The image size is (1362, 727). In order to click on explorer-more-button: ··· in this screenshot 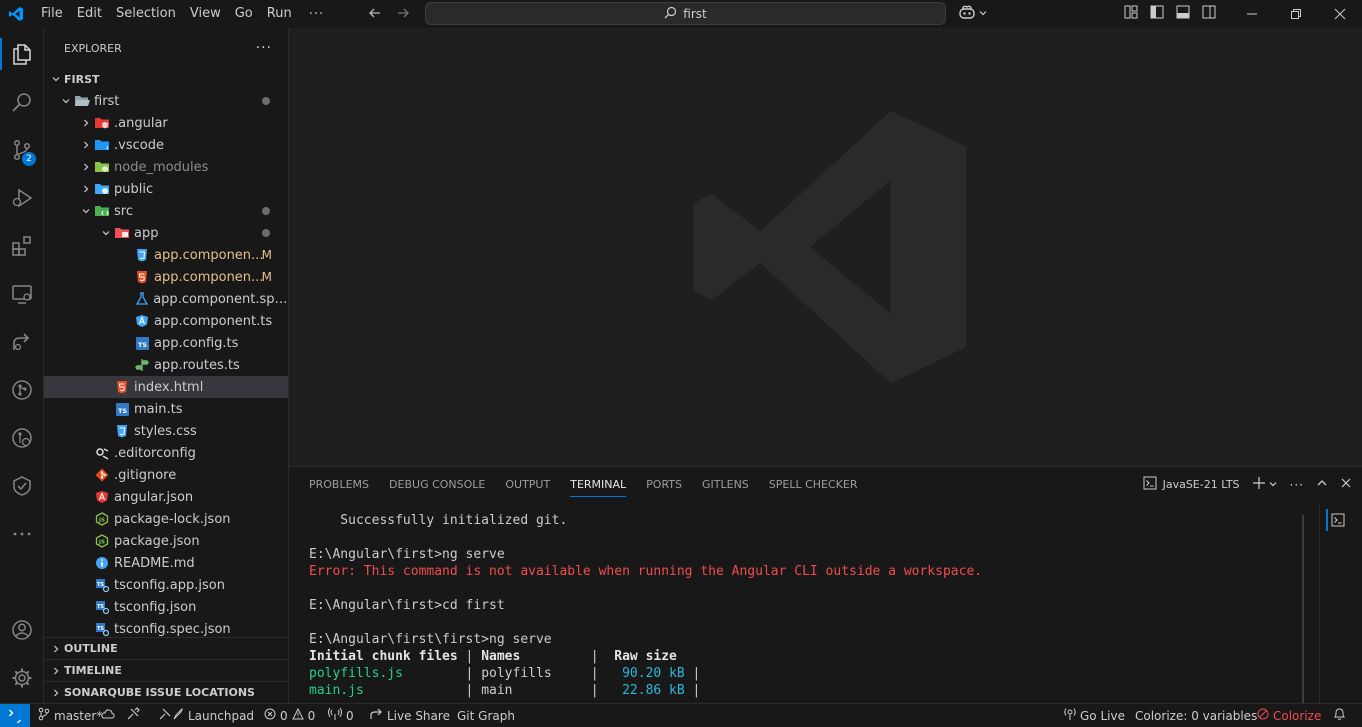, I will do `click(264, 48)`.